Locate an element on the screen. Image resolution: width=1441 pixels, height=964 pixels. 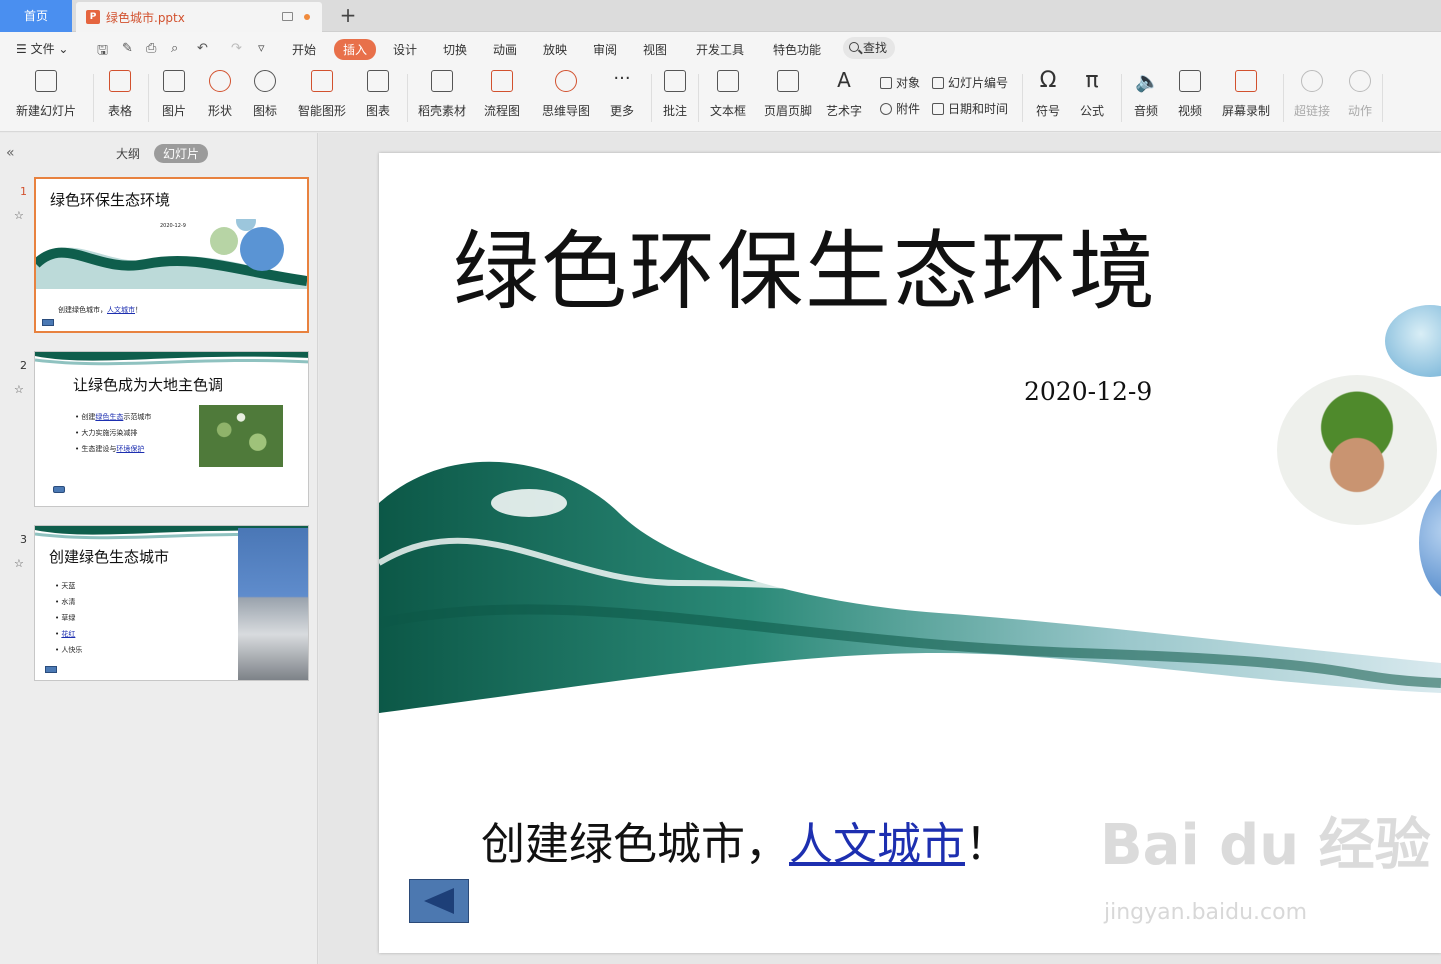
menu-features: 特色功能 is located at coordinates (797, 49).